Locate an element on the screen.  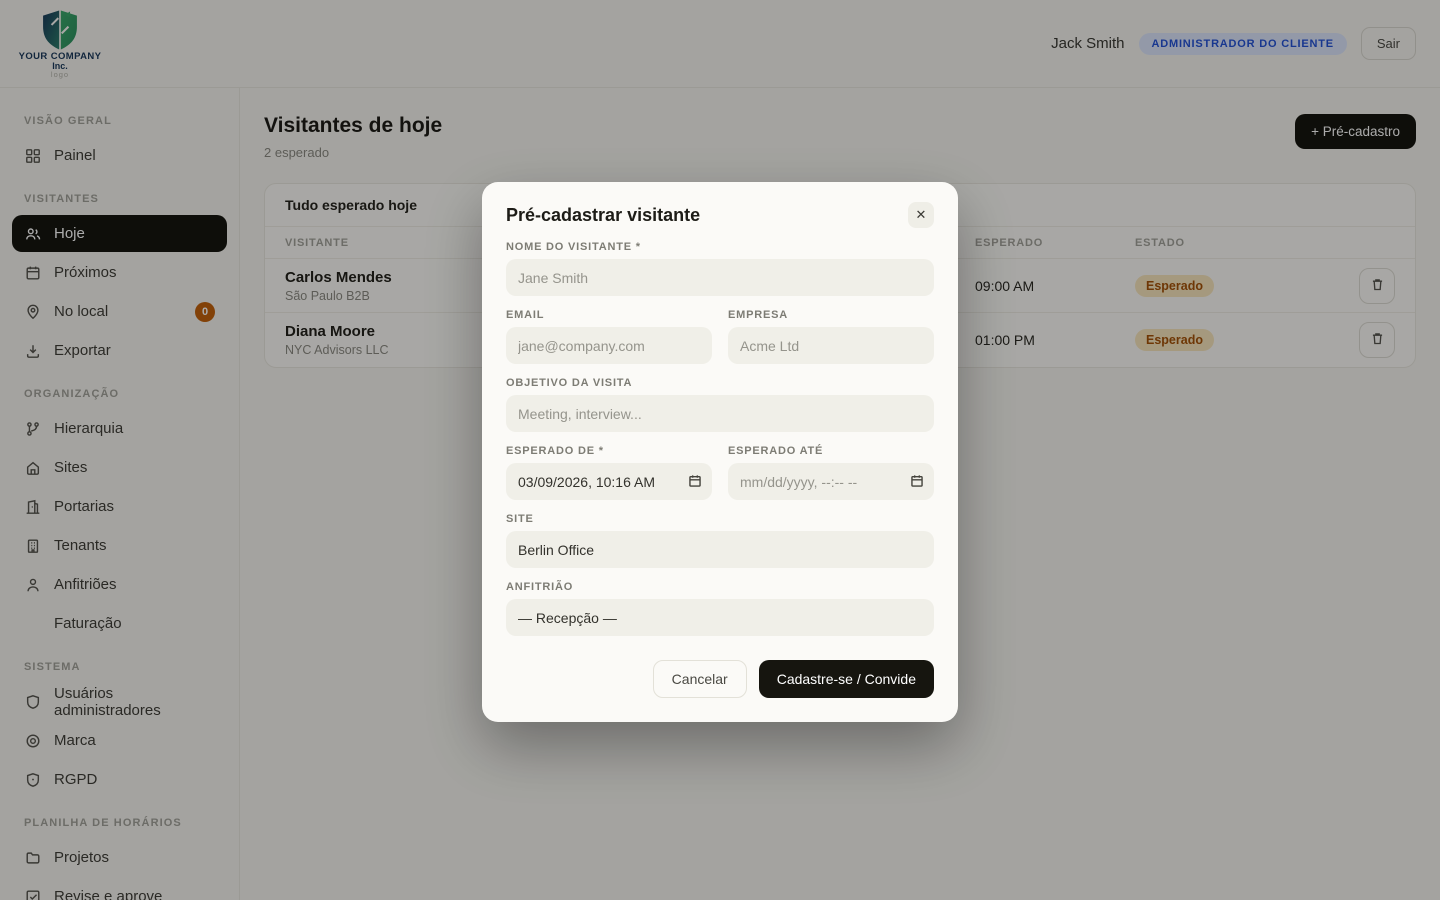
site-field-label: SITE is located at coordinates (520, 519).